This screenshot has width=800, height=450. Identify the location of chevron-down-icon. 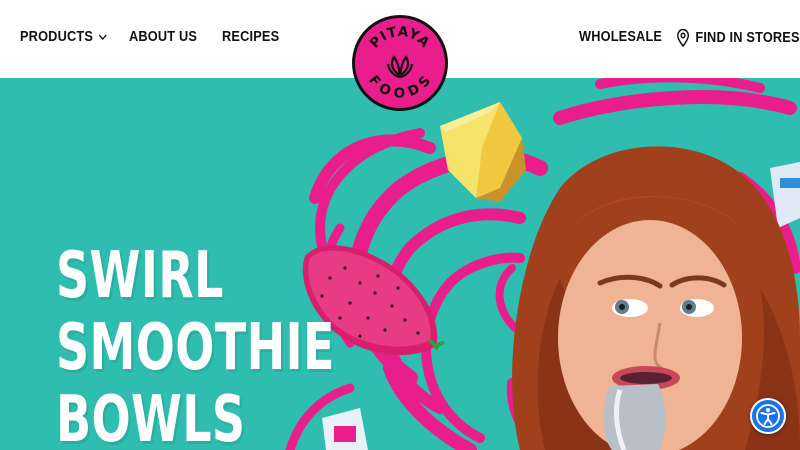
(102, 37).